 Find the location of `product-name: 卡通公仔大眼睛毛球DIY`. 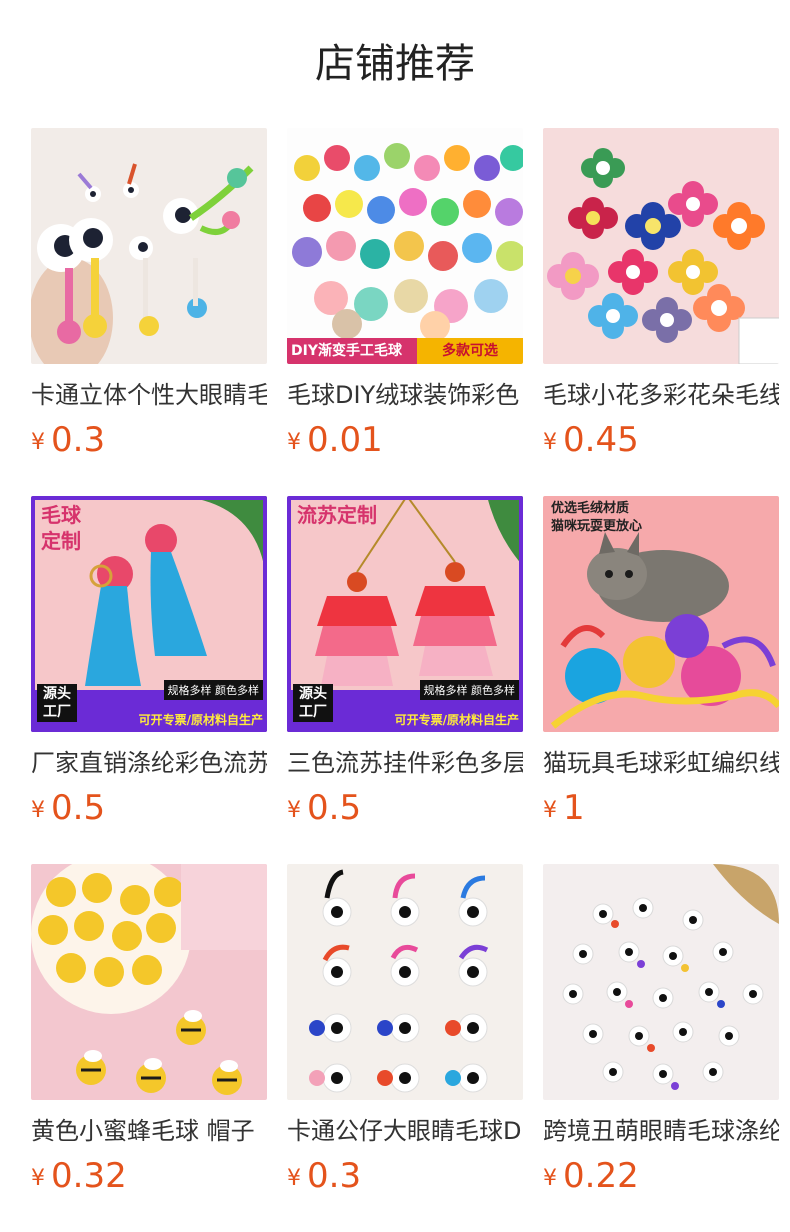

product-name: 卡通公仔大眼睛毛球DIY is located at coordinates (405, 1131).